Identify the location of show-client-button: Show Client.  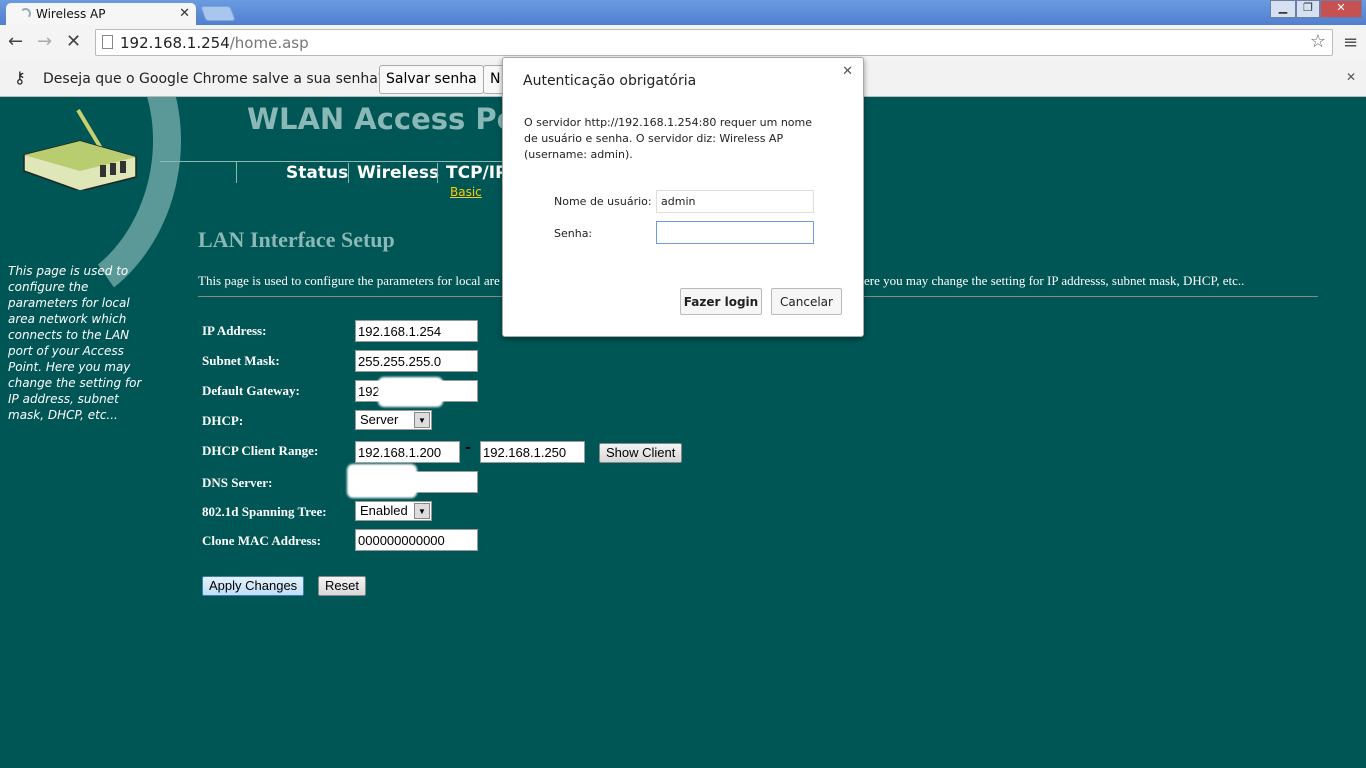
(641, 453).